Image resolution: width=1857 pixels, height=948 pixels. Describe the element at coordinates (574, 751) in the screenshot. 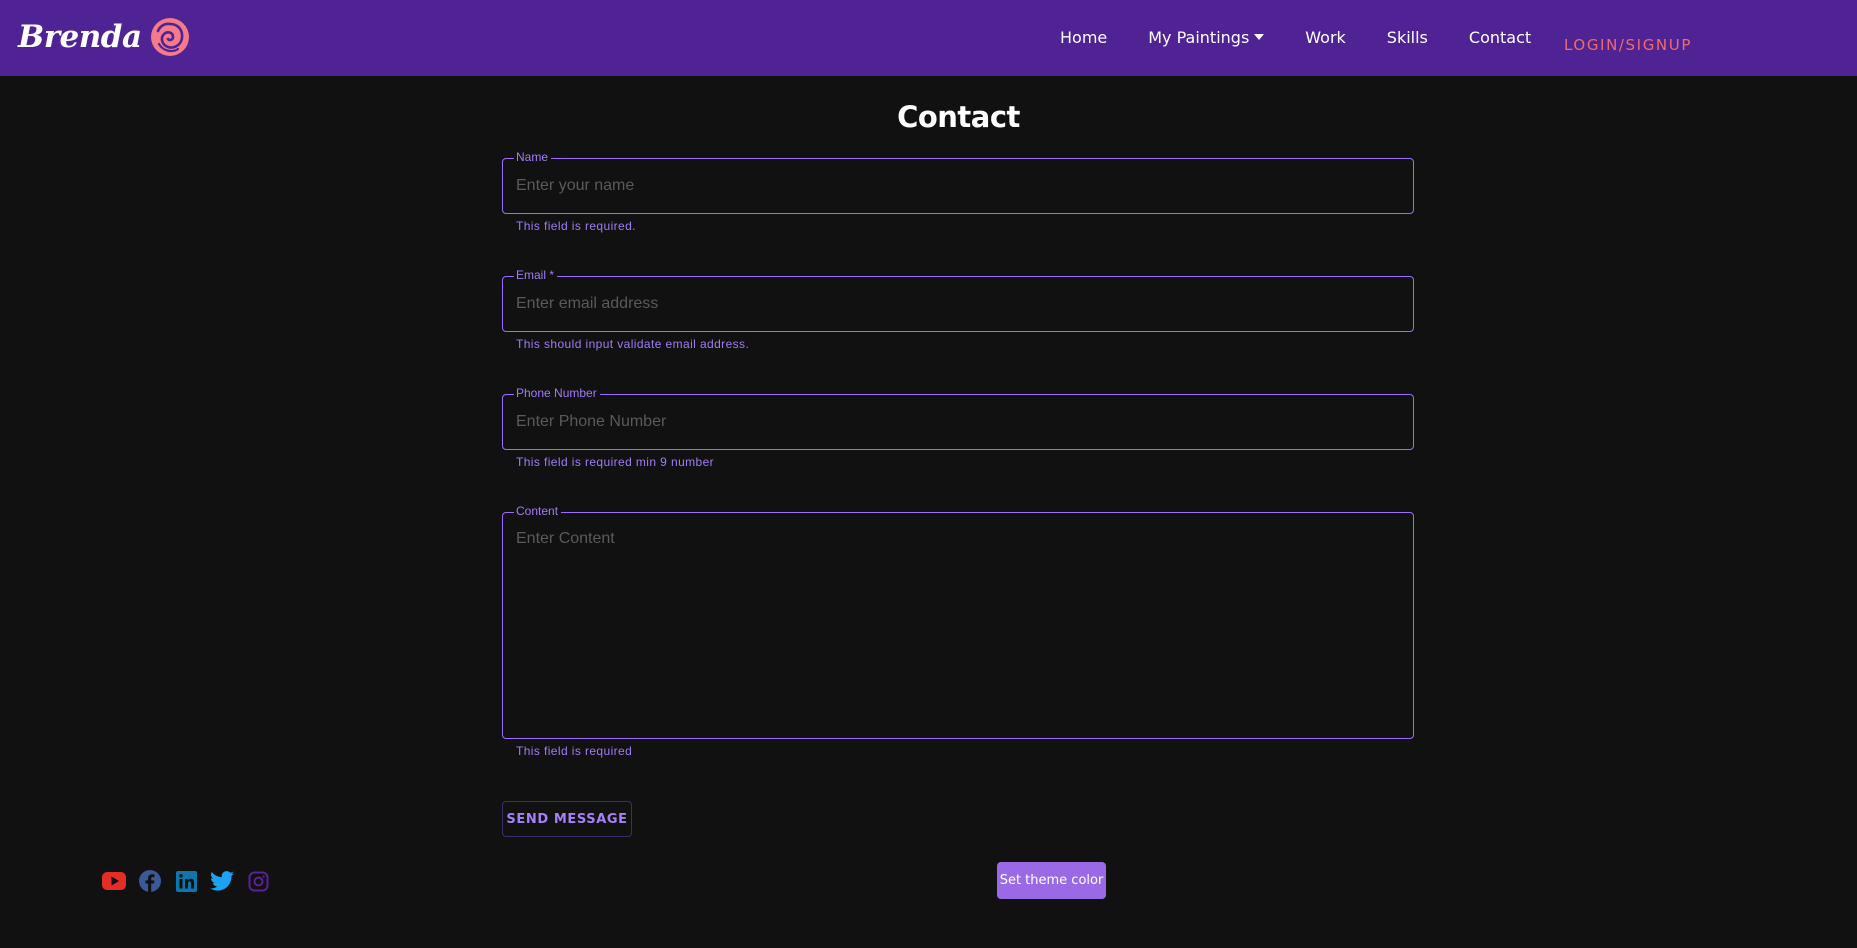

I see `content-helper-text: This field is required` at that location.